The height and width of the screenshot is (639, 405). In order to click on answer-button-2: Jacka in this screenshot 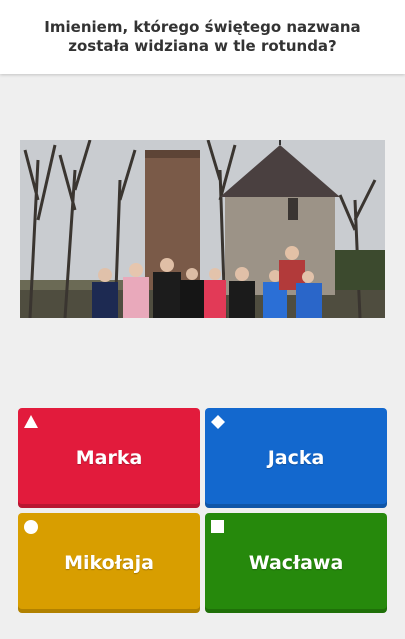, I will do `click(296, 458)`.